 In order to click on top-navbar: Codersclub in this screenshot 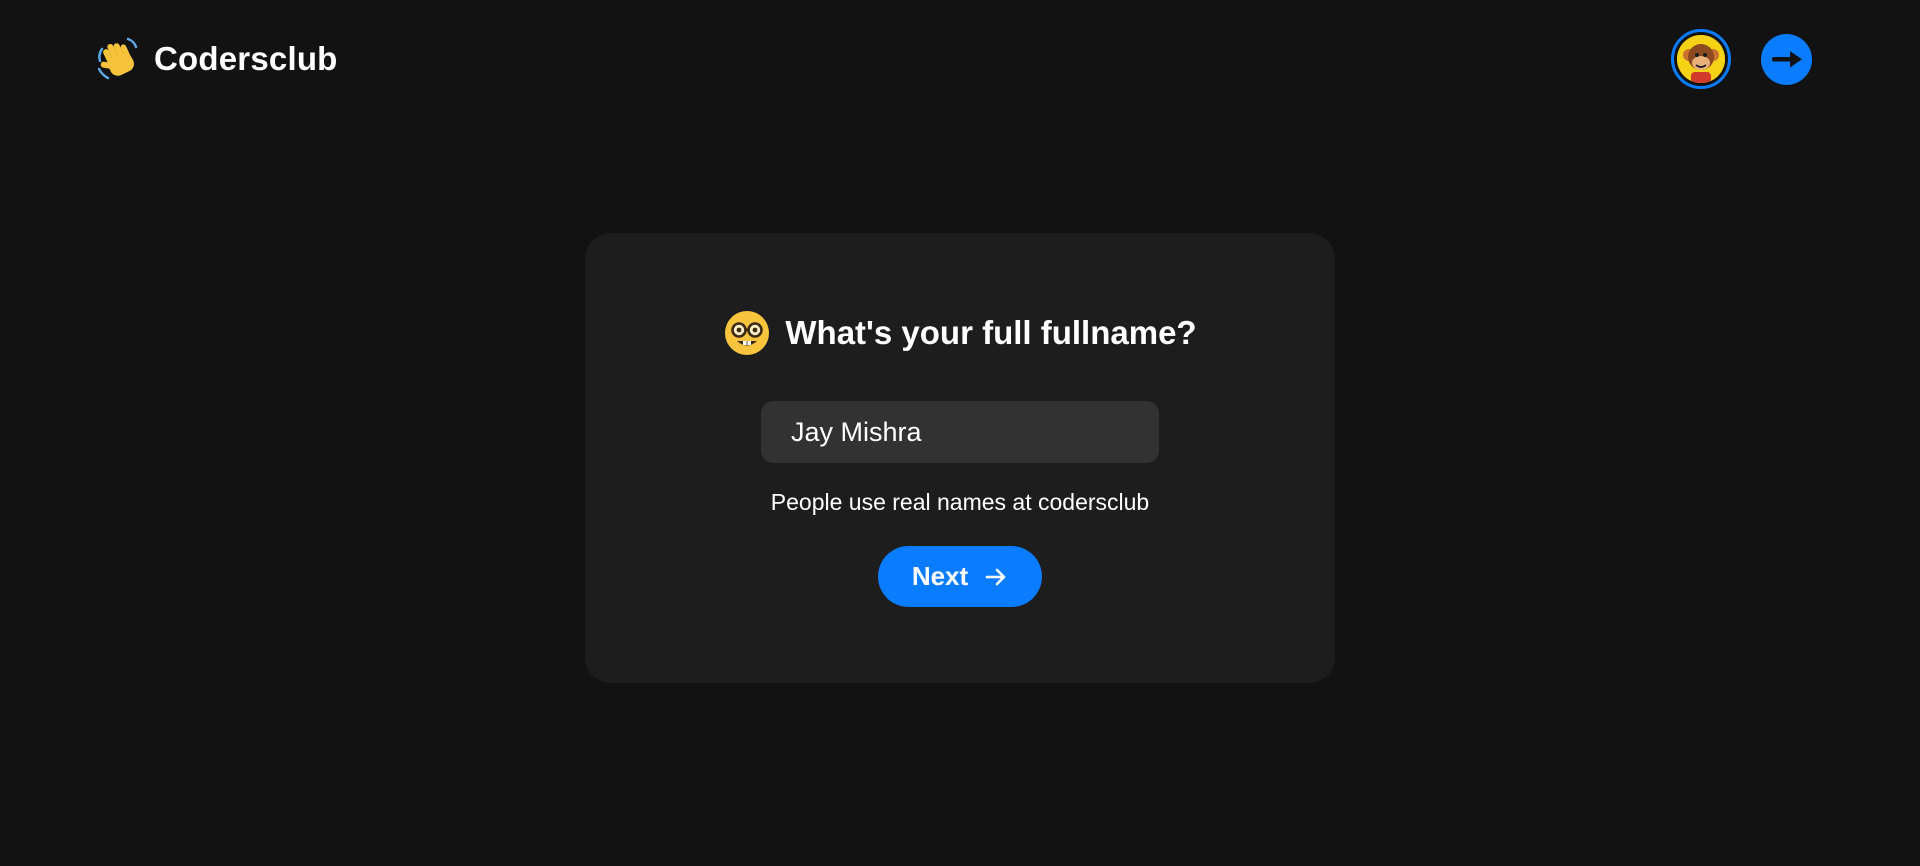, I will do `click(953, 59)`.